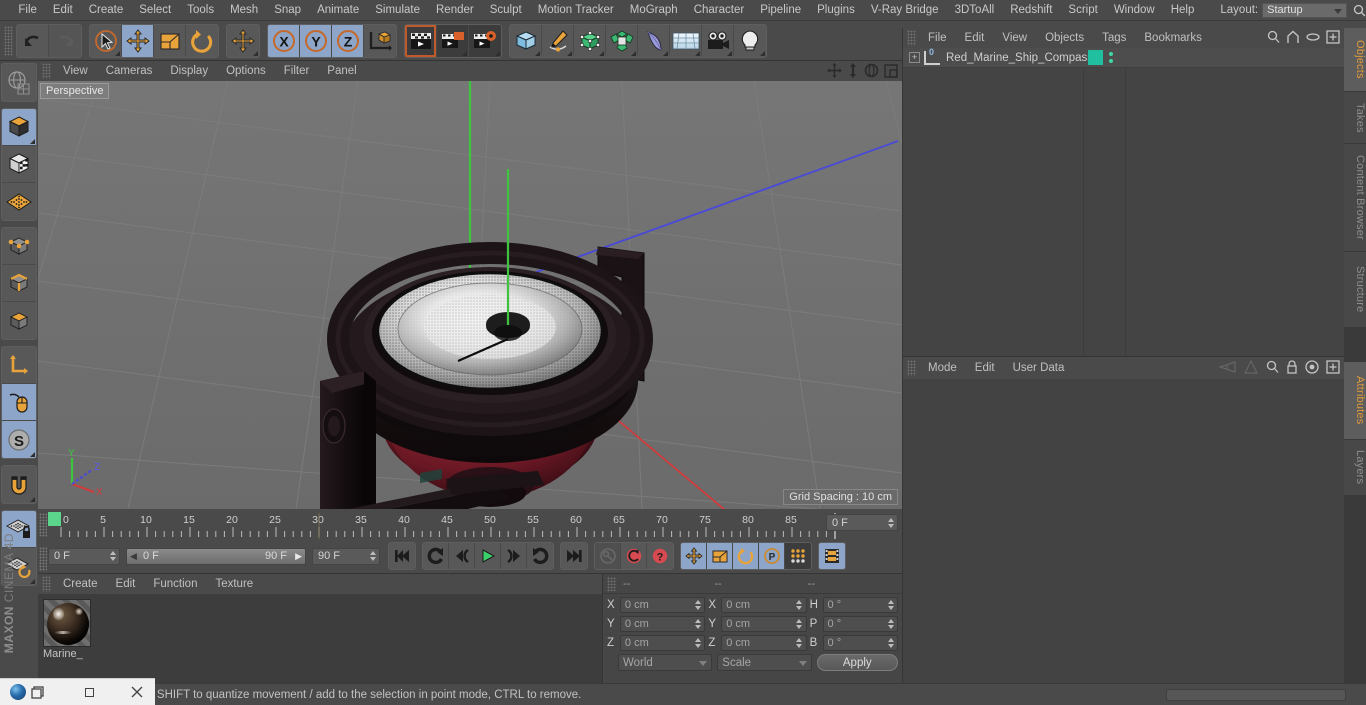 This screenshot has width=1366, height=705. Describe the element at coordinates (634, 556) in the screenshot. I see `autokeying-button` at that location.